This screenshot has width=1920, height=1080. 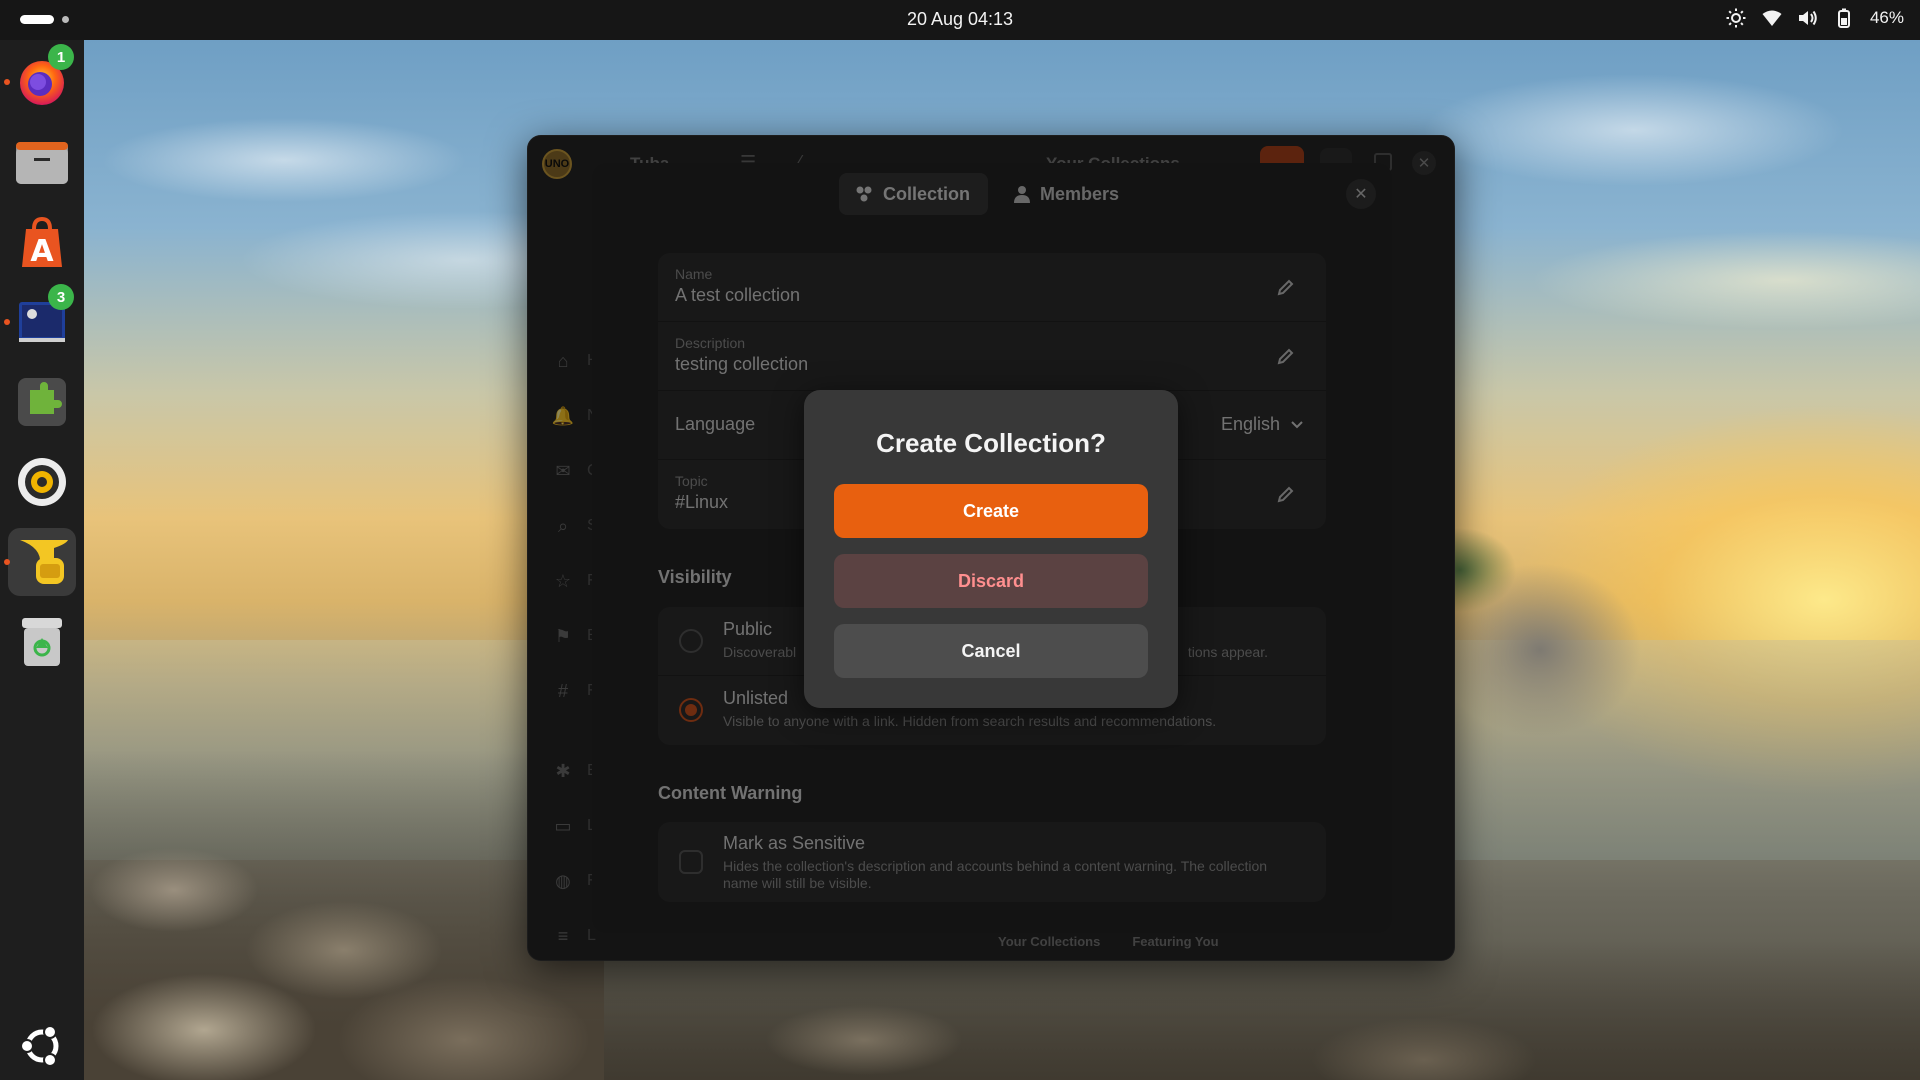 I want to click on ubuntu-logo-icon, so click(x=39, y=1046).